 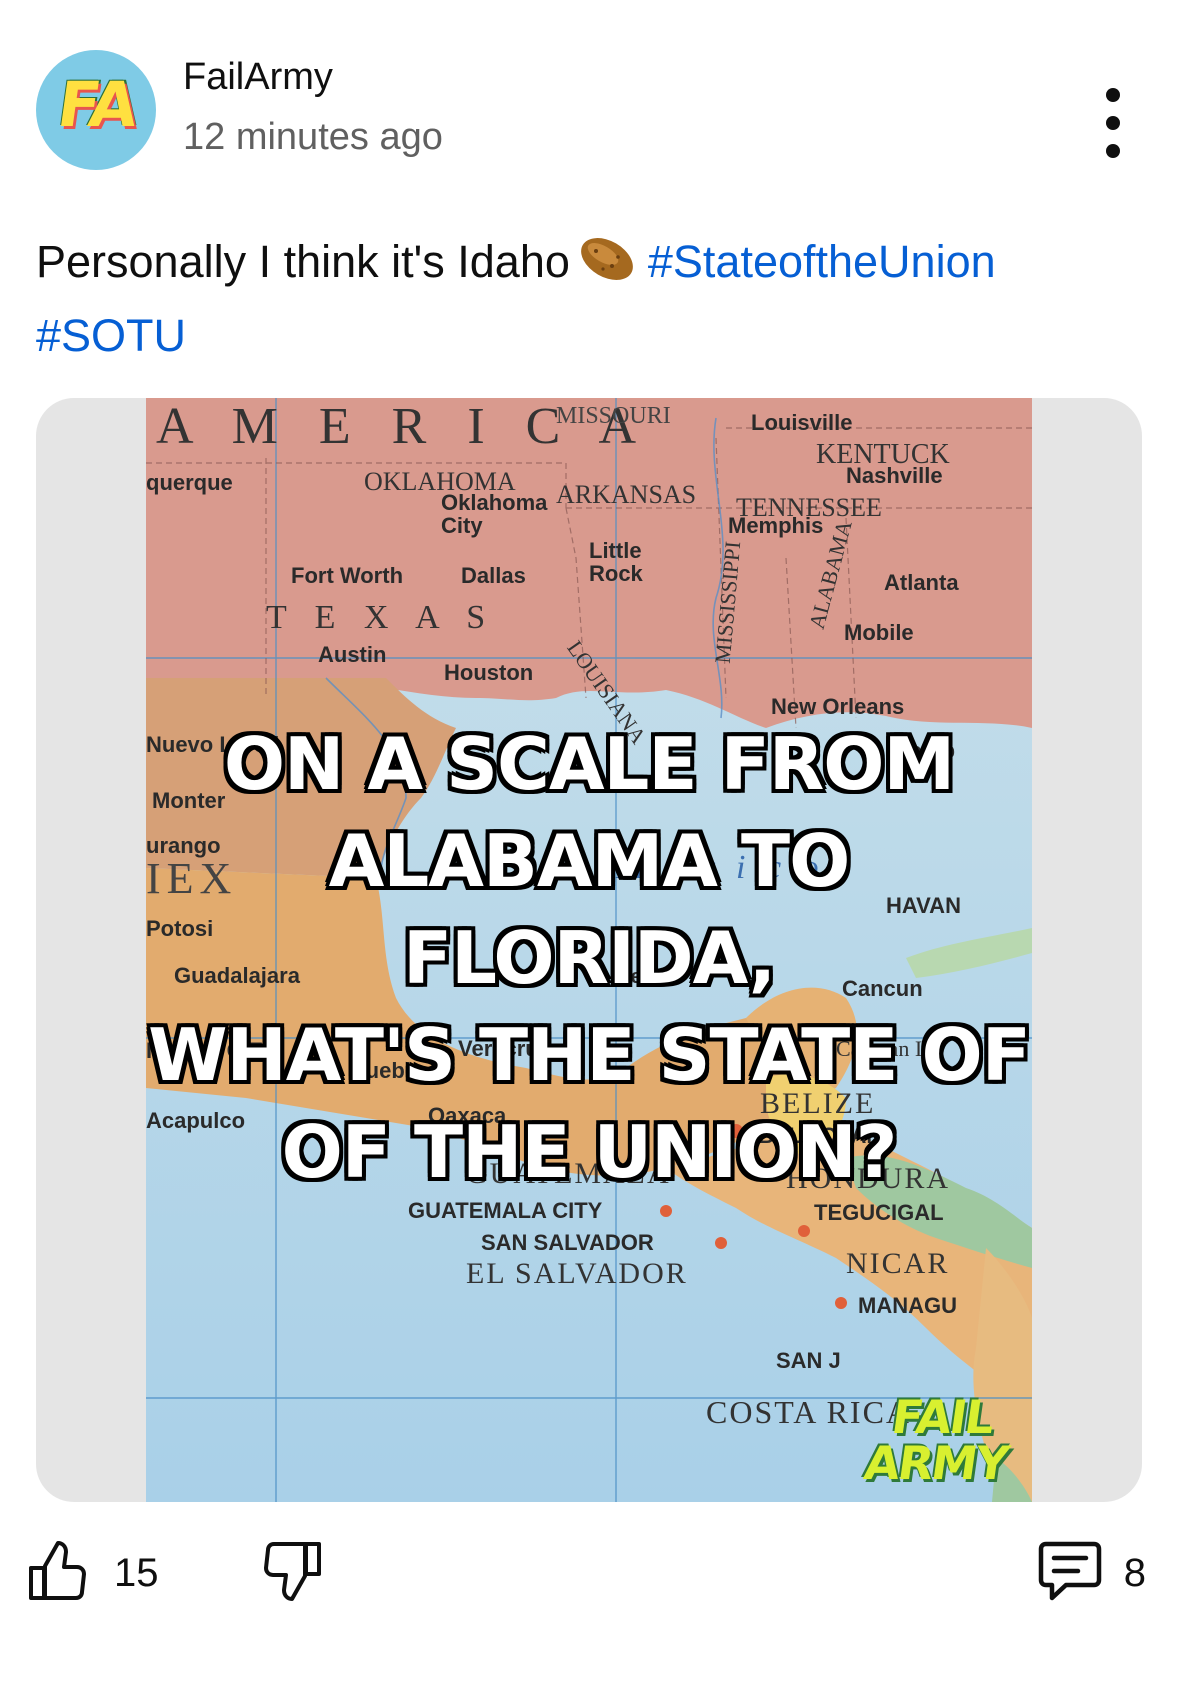 What do you see at coordinates (488, 672) in the screenshot?
I see `map-label: Houston` at bounding box center [488, 672].